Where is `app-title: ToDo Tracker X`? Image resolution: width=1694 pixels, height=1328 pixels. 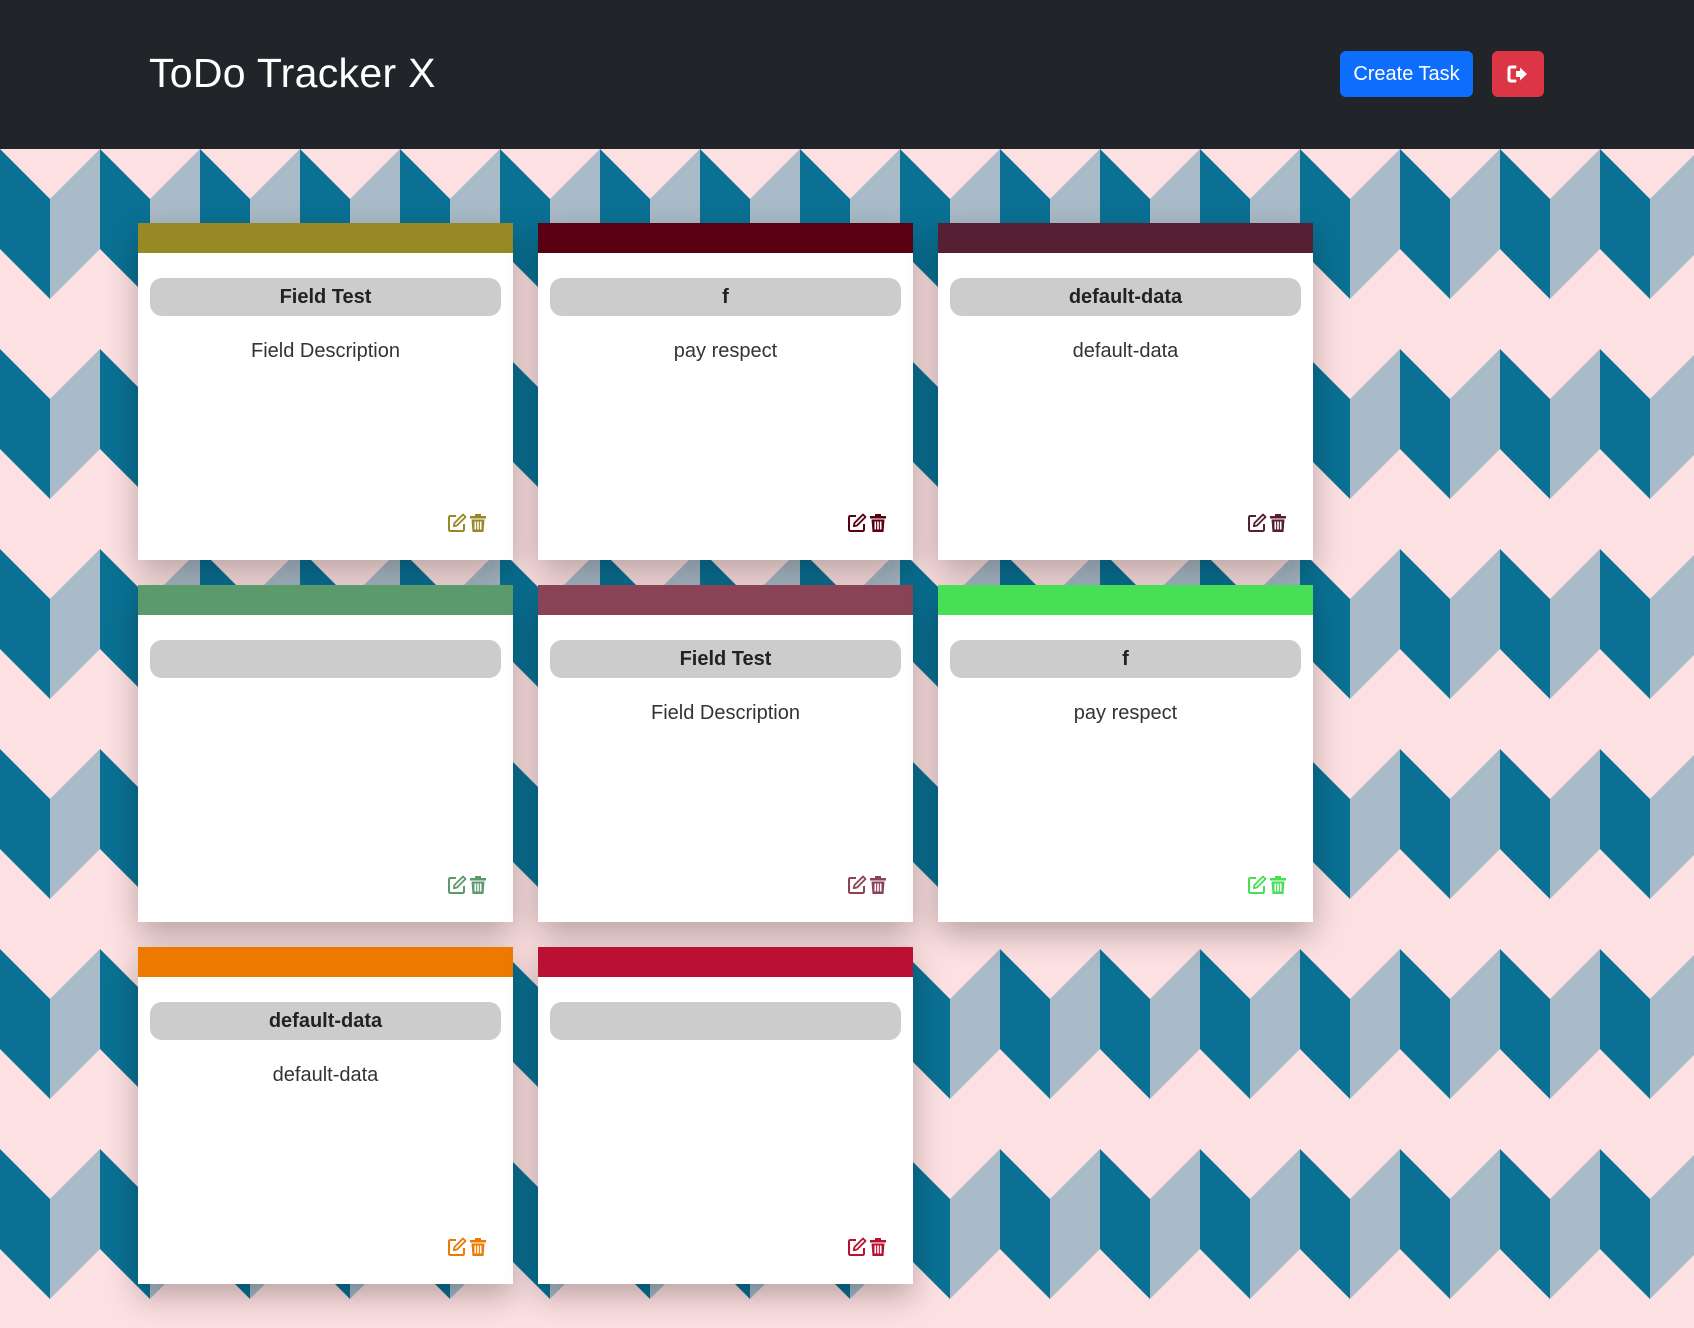
app-title: ToDo Tracker X is located at coordinates (292, 73).